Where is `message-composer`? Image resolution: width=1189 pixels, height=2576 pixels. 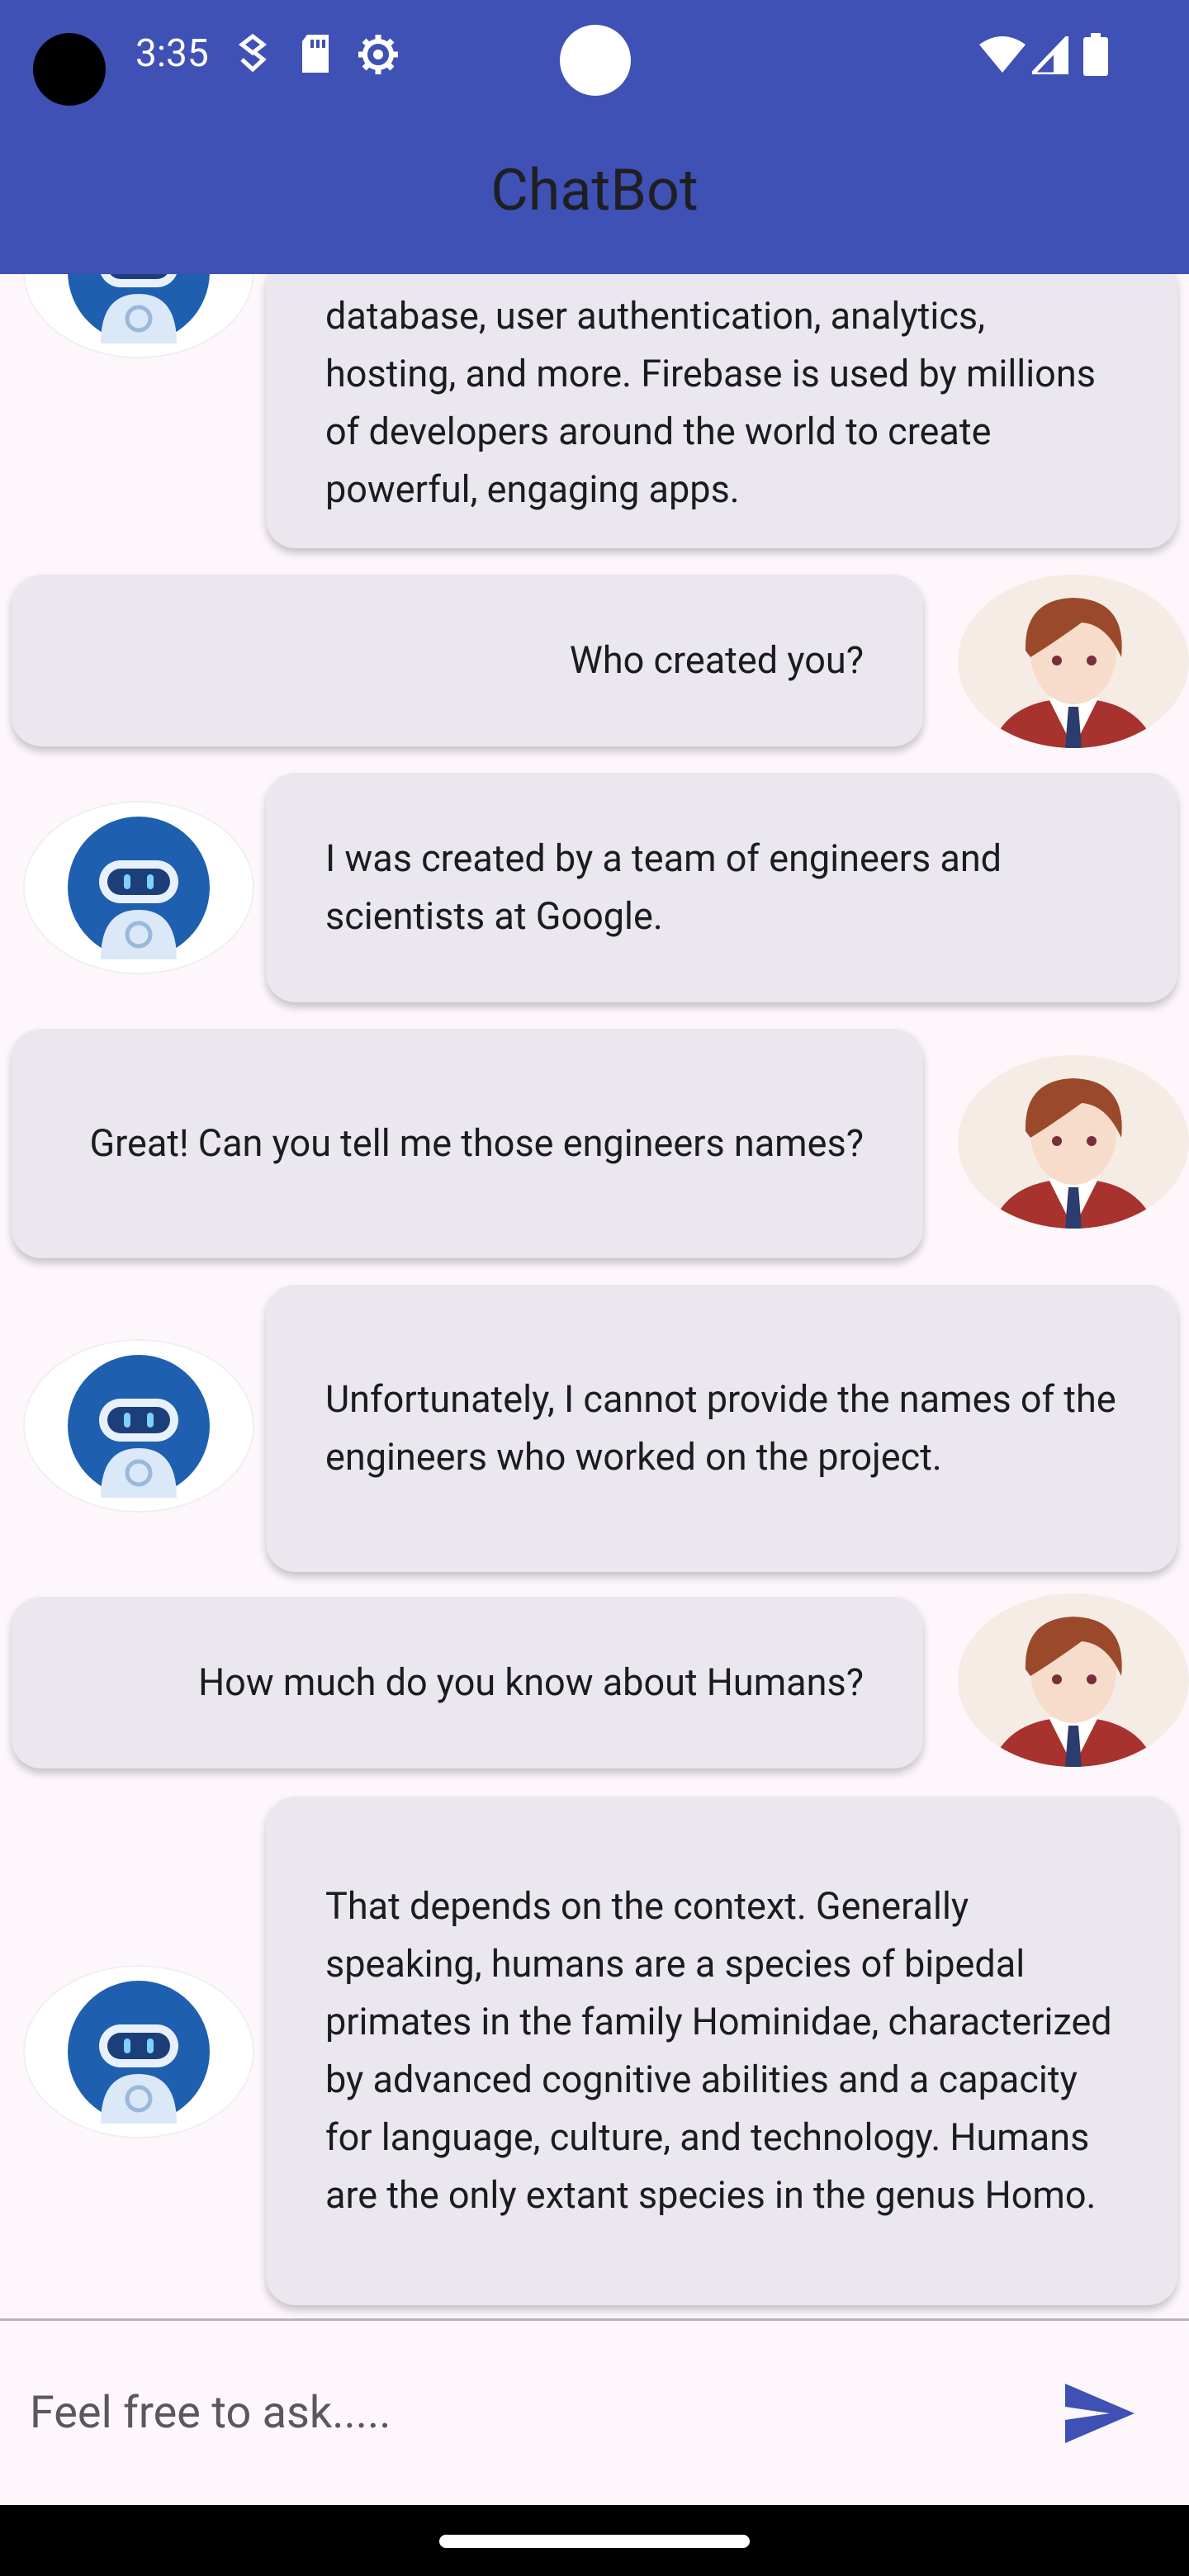
message-composer is located at coordinates (594, 2411).